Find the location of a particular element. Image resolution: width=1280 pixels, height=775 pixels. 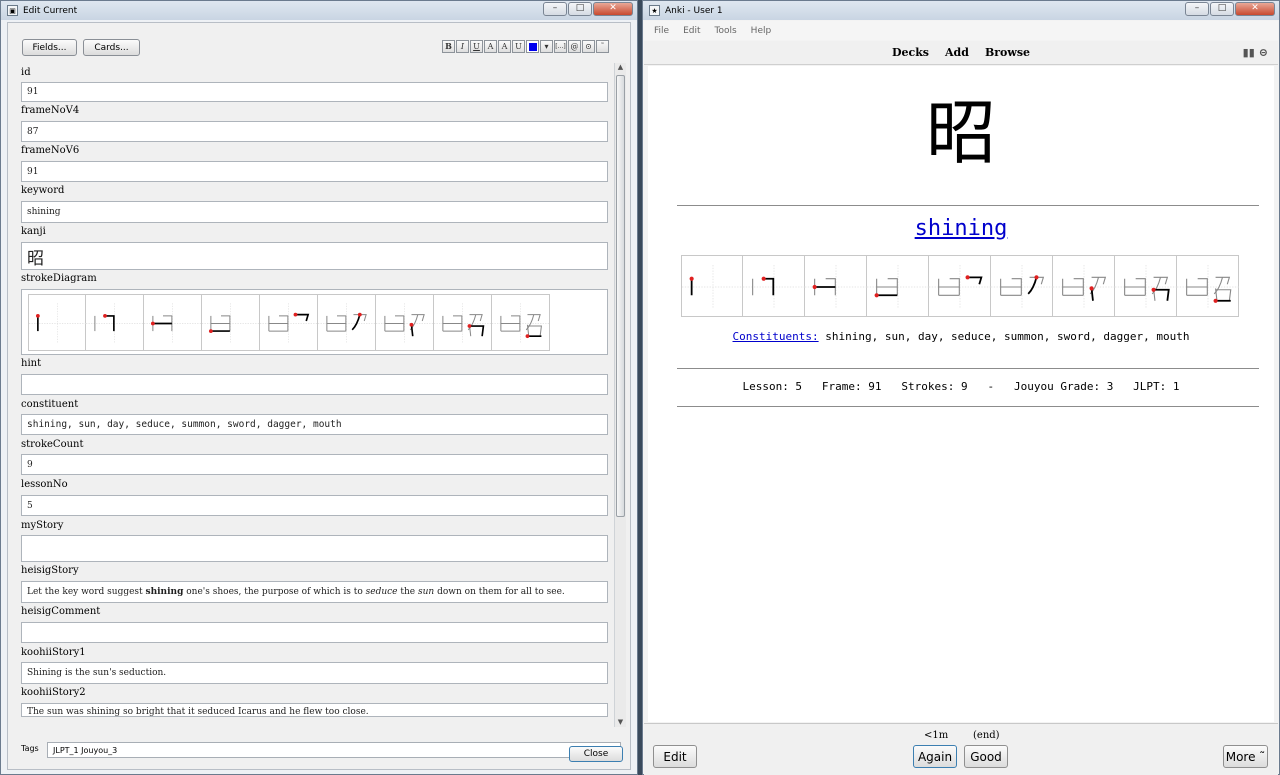

field-label-lessonNo: lessonNo is located at coordinates (44, 484).